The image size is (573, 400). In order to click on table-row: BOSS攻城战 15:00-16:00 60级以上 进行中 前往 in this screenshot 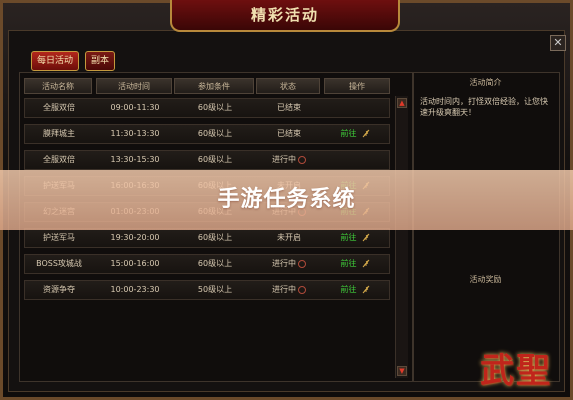, I will do `click(207, 264)`.